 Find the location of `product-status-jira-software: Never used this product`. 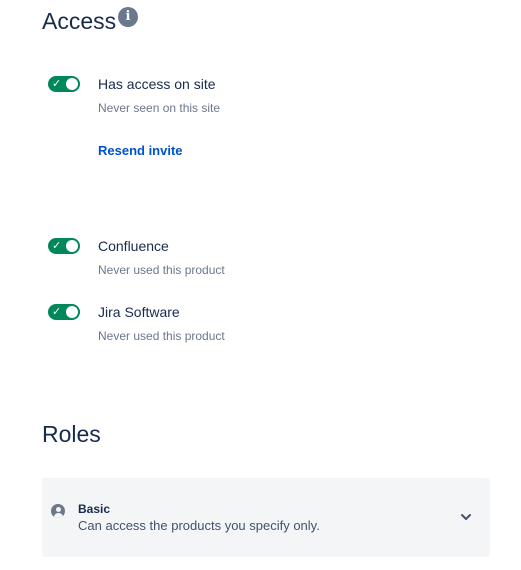

product-status-jira-software: Never used this product is located at coordinates (161, 336).